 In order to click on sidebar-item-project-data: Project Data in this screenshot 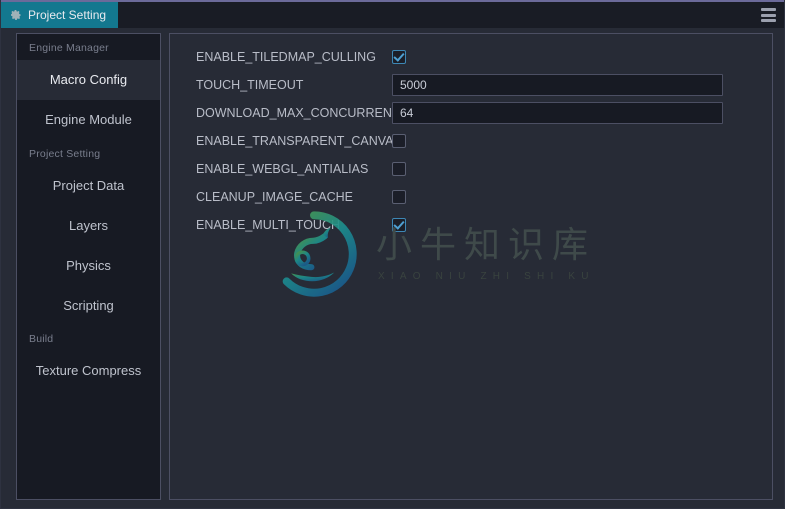, I will do `click(88, 185)`.